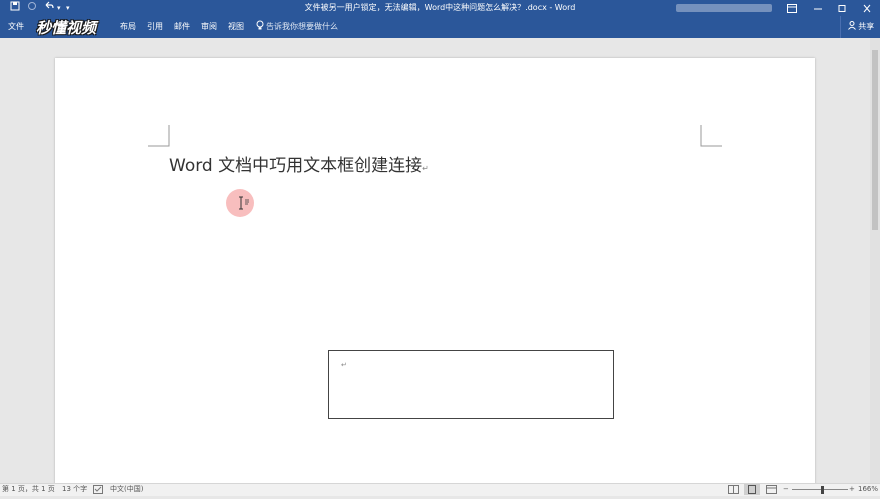  Describe the element at coordinates (302, 27) in the screenshot. I see `tell-me-search: 告诉我你想要做什么` at that location.